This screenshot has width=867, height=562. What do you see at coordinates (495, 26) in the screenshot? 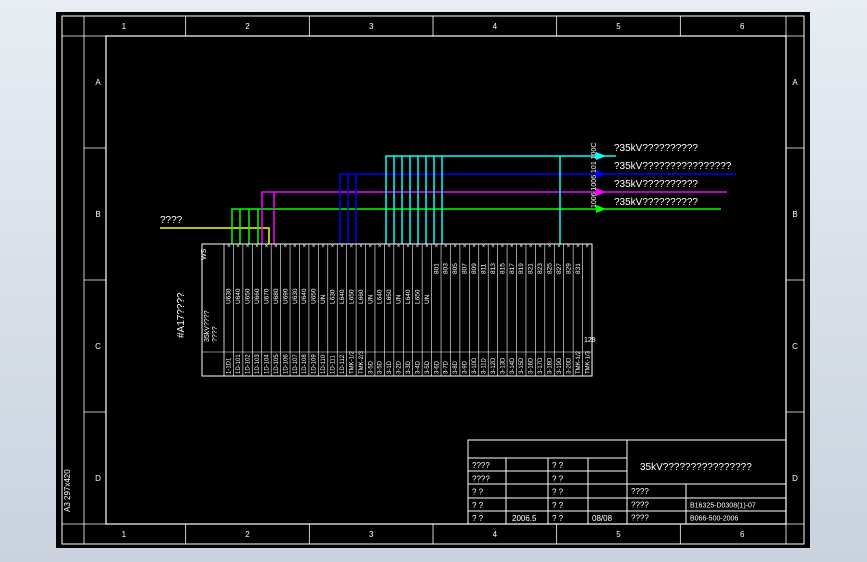
I see `col-label-top: 4` at bounding box center [495, 26].